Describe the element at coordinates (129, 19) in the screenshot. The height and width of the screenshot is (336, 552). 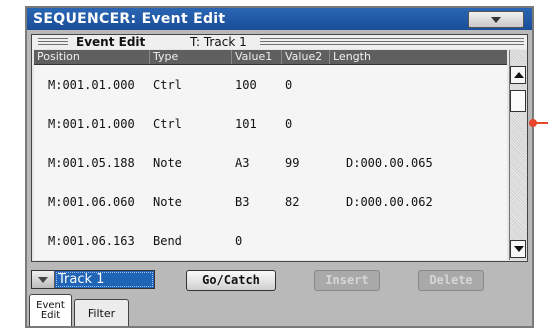
I see `window-title: SEQUENCER: Event Edit` at that location.